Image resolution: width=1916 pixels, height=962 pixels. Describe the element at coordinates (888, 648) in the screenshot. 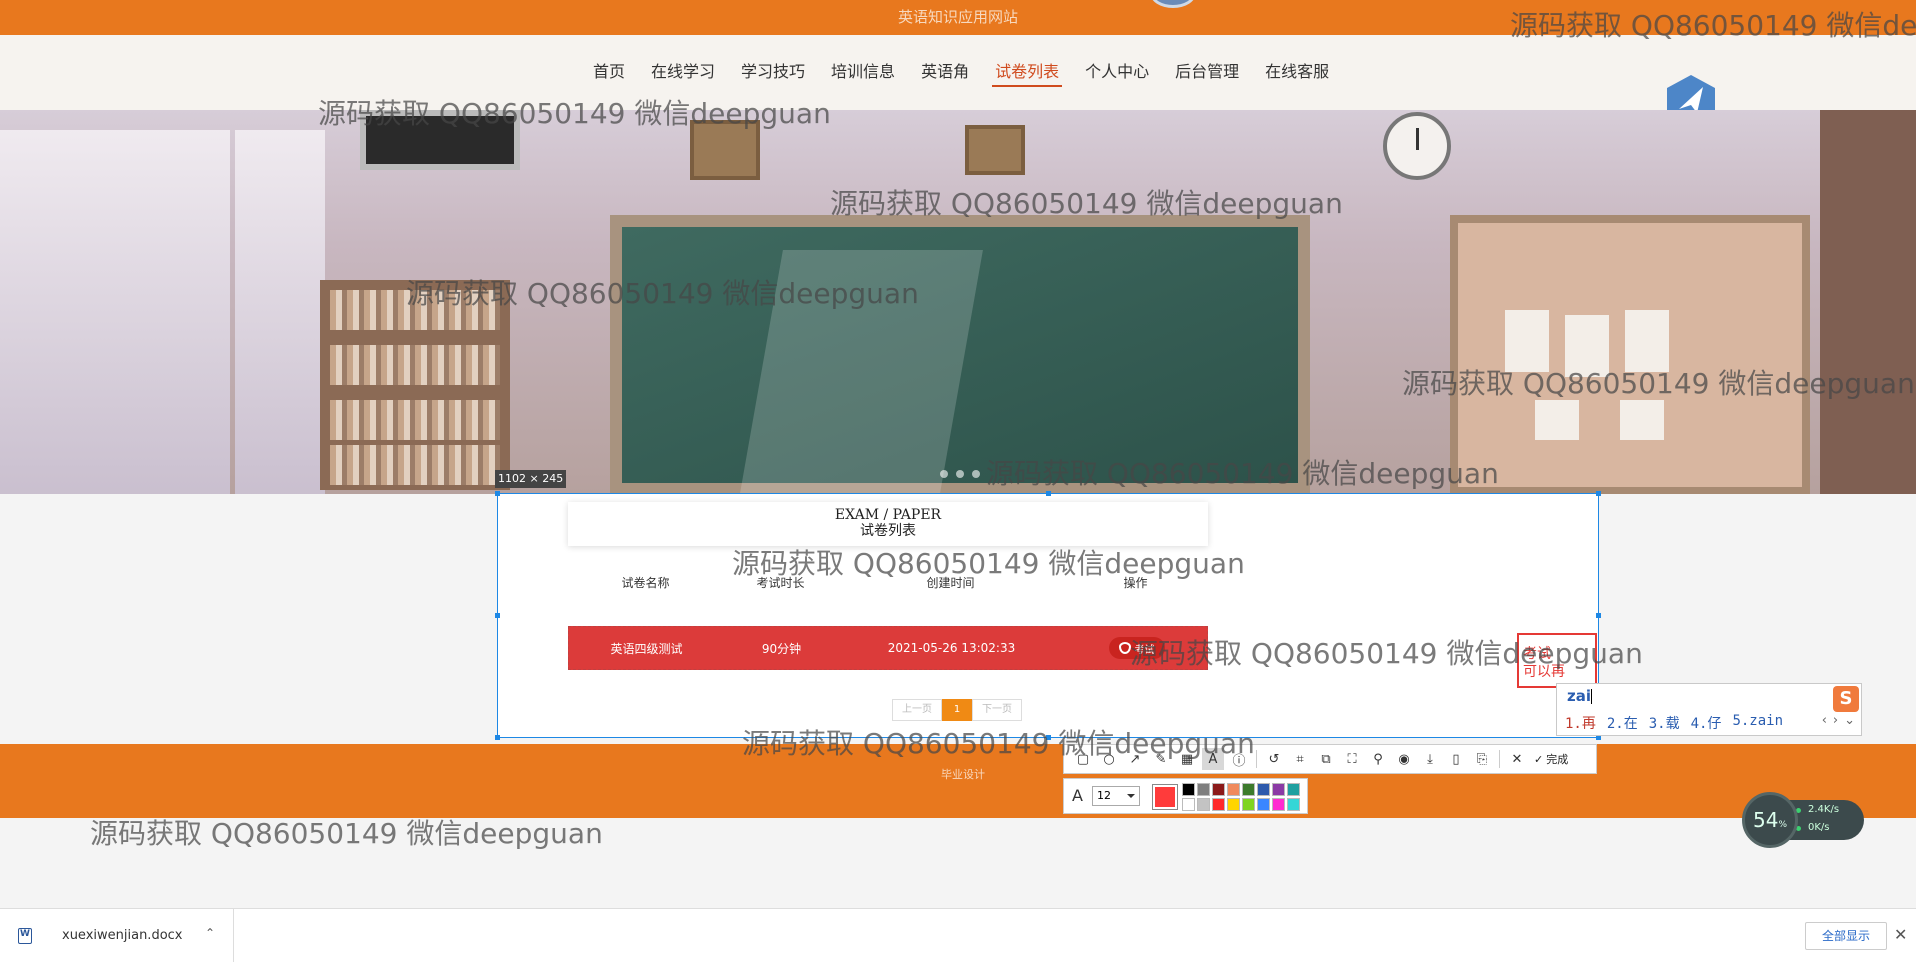

I see `table-row: 英语四级测试 90分钟 2021-05-26 13:02:33 考试` at that location.